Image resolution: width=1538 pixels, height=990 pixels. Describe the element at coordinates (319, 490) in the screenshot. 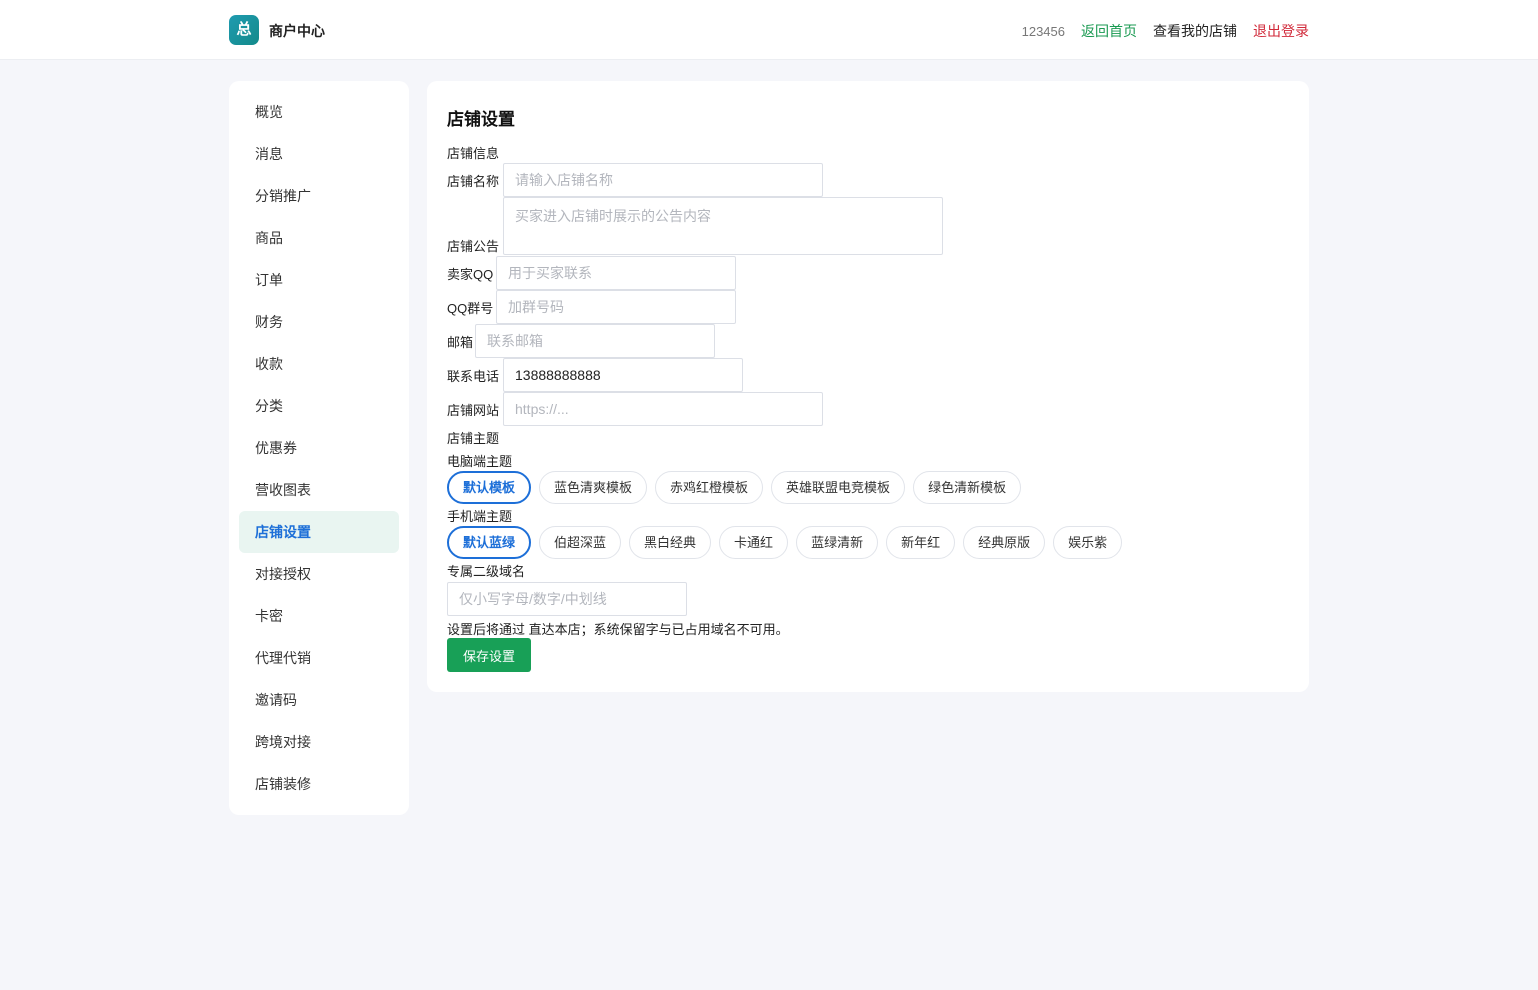

I see `sidebar-item: 营收图表` at that location.